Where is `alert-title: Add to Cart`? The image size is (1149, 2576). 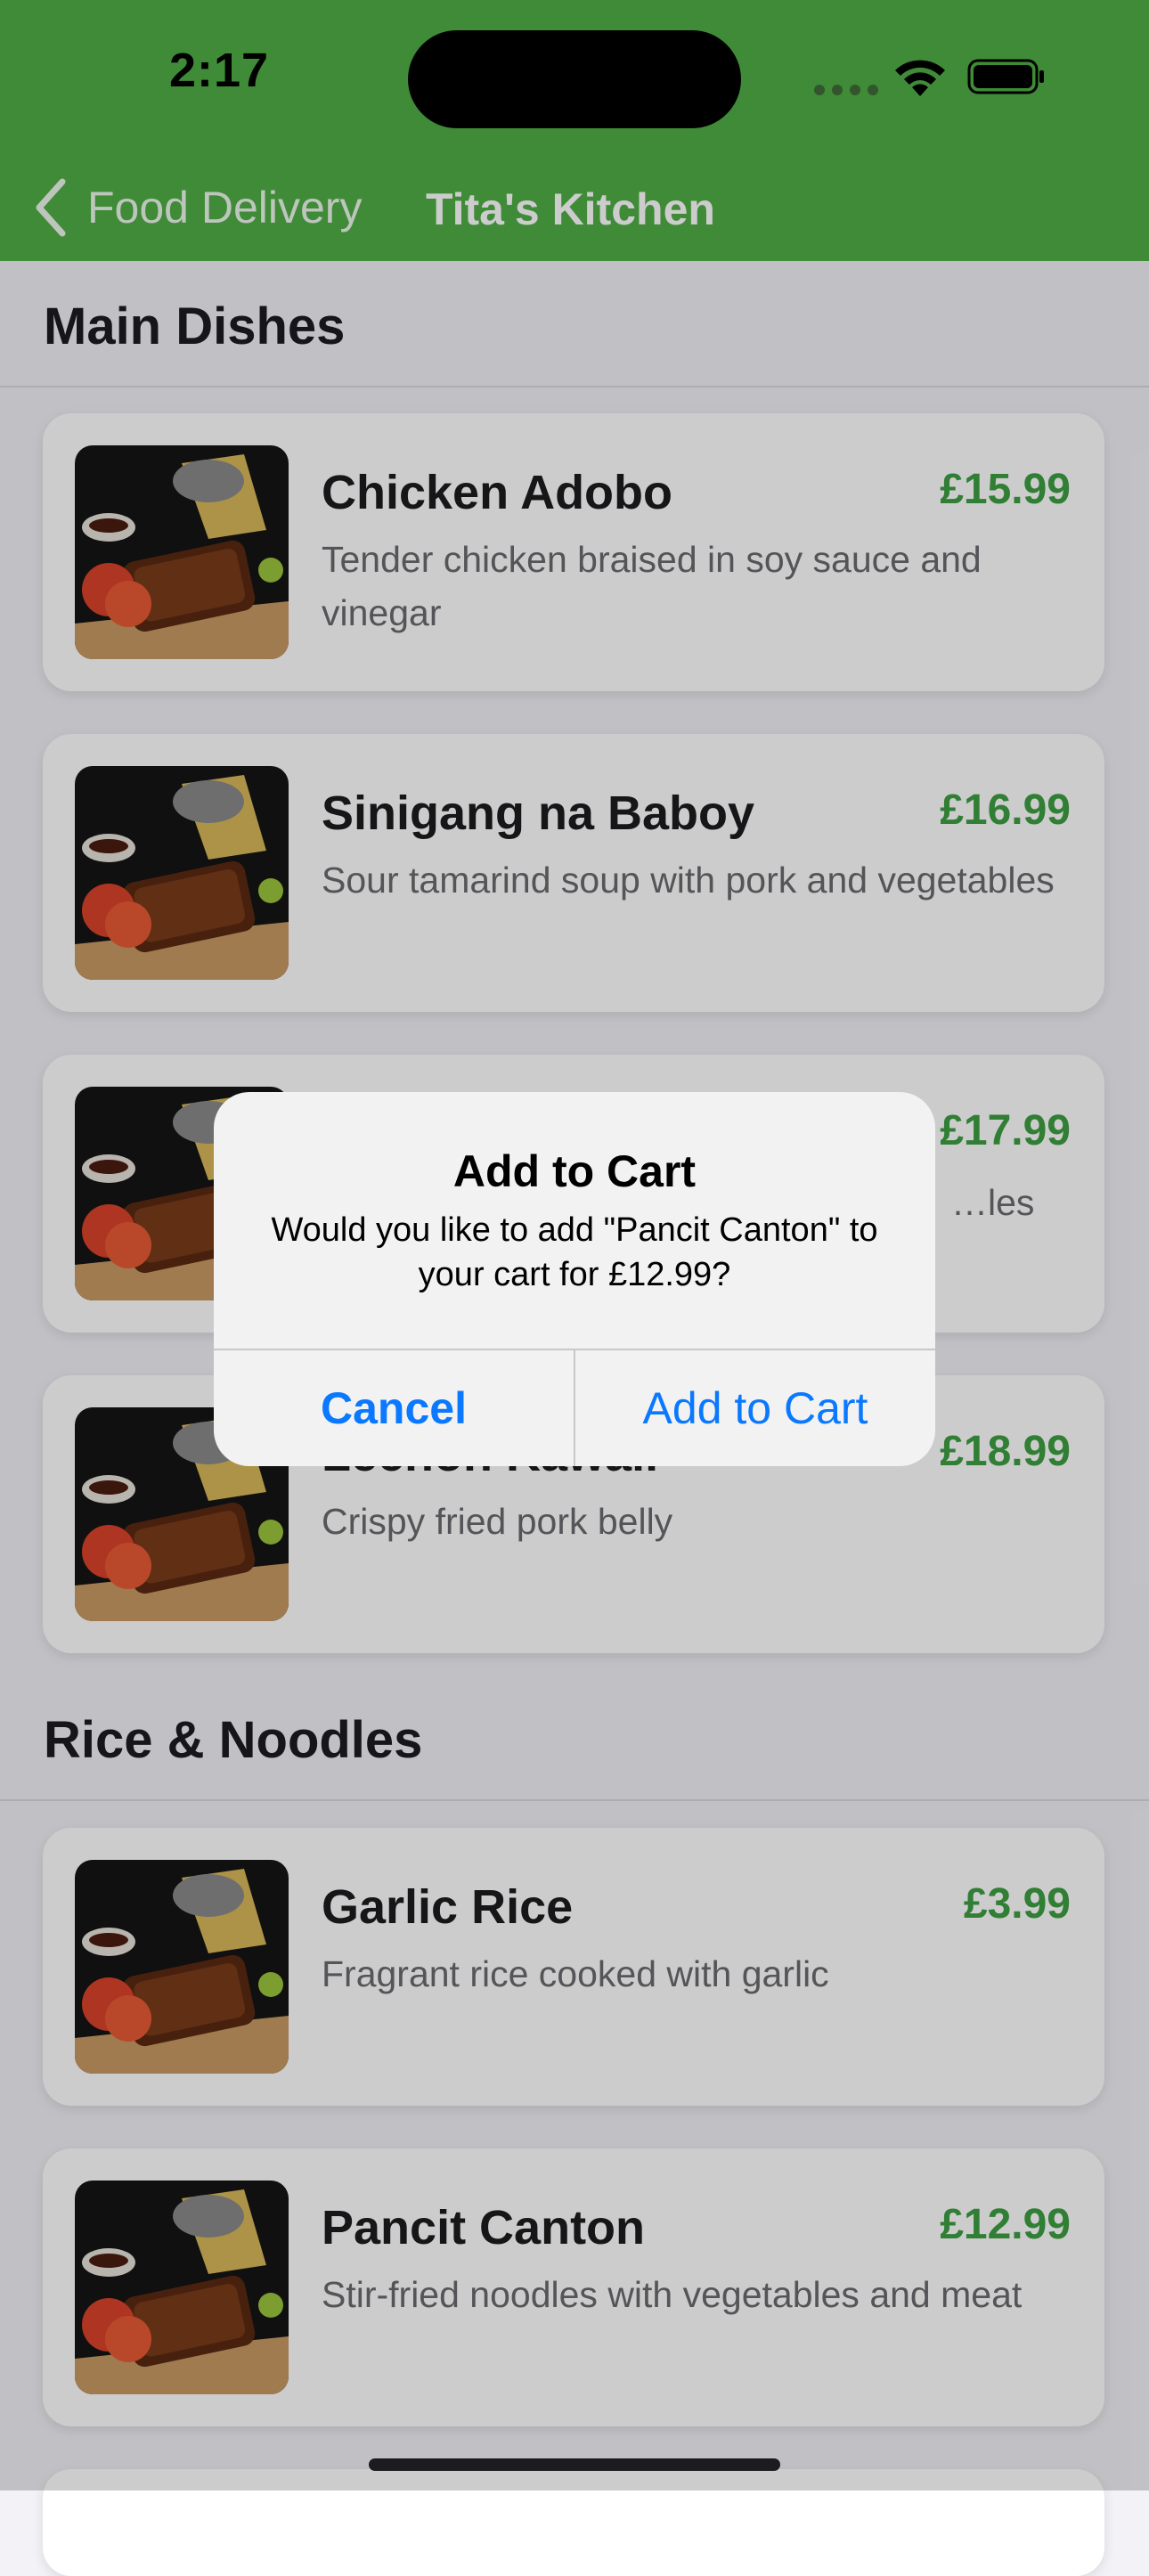 alert-title: Add to Cart is located at coordinates (574, 1171).